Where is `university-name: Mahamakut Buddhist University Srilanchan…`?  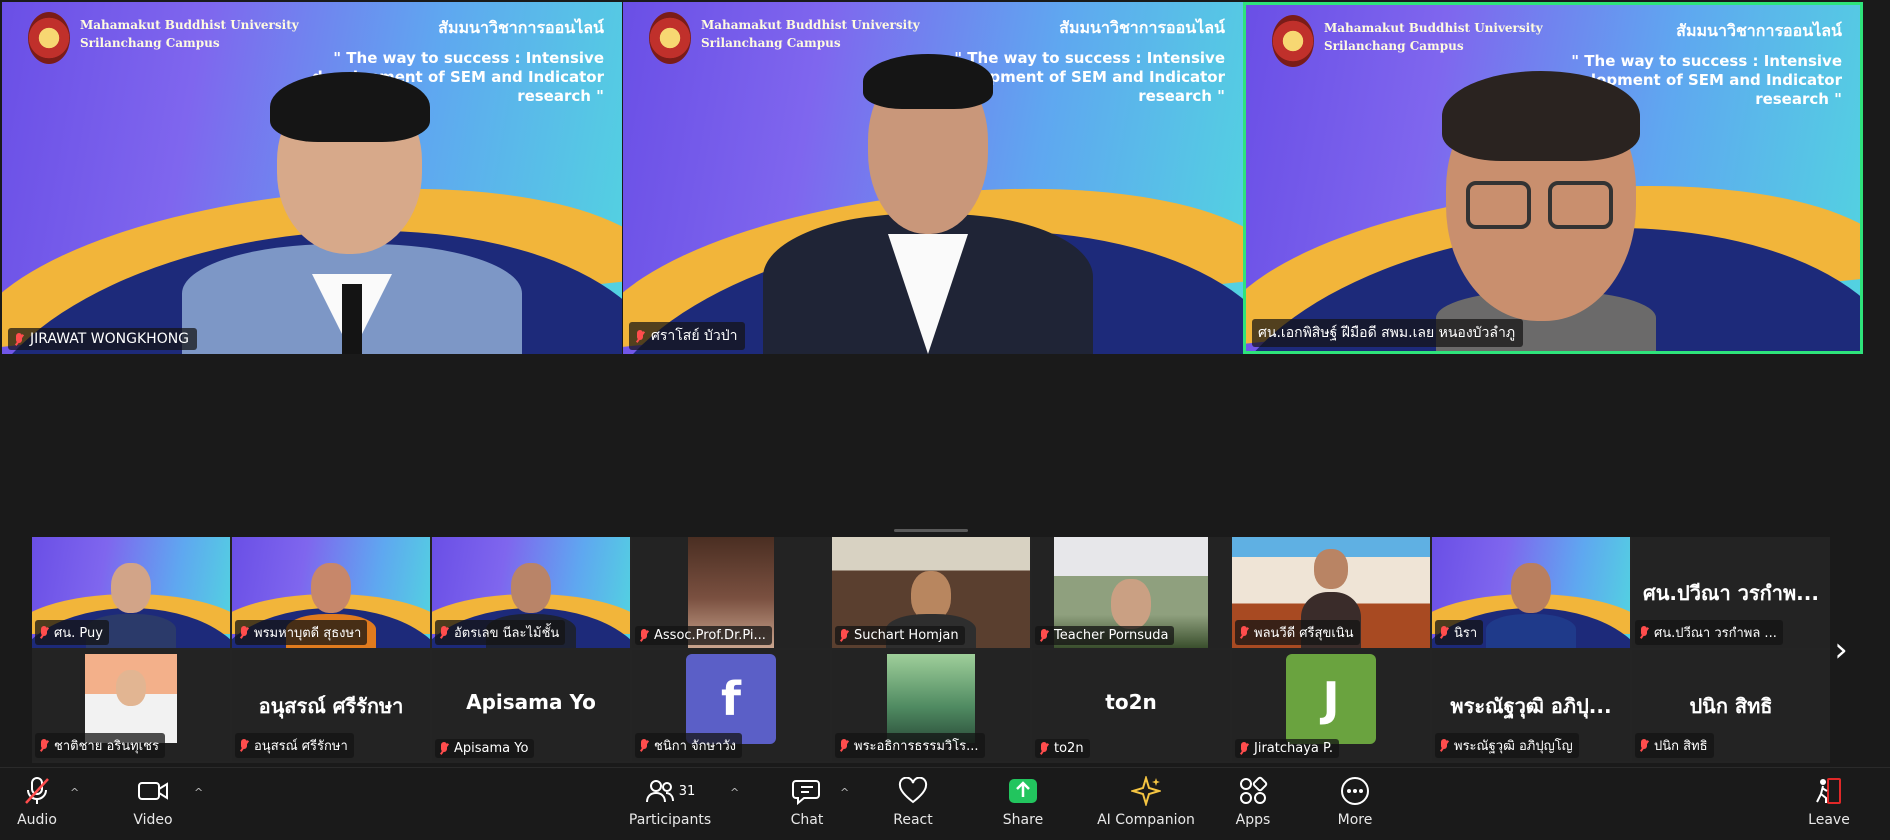
university-name: Mahamakut Buddhist University Srilanchan… is located at coordinates (190, 34).